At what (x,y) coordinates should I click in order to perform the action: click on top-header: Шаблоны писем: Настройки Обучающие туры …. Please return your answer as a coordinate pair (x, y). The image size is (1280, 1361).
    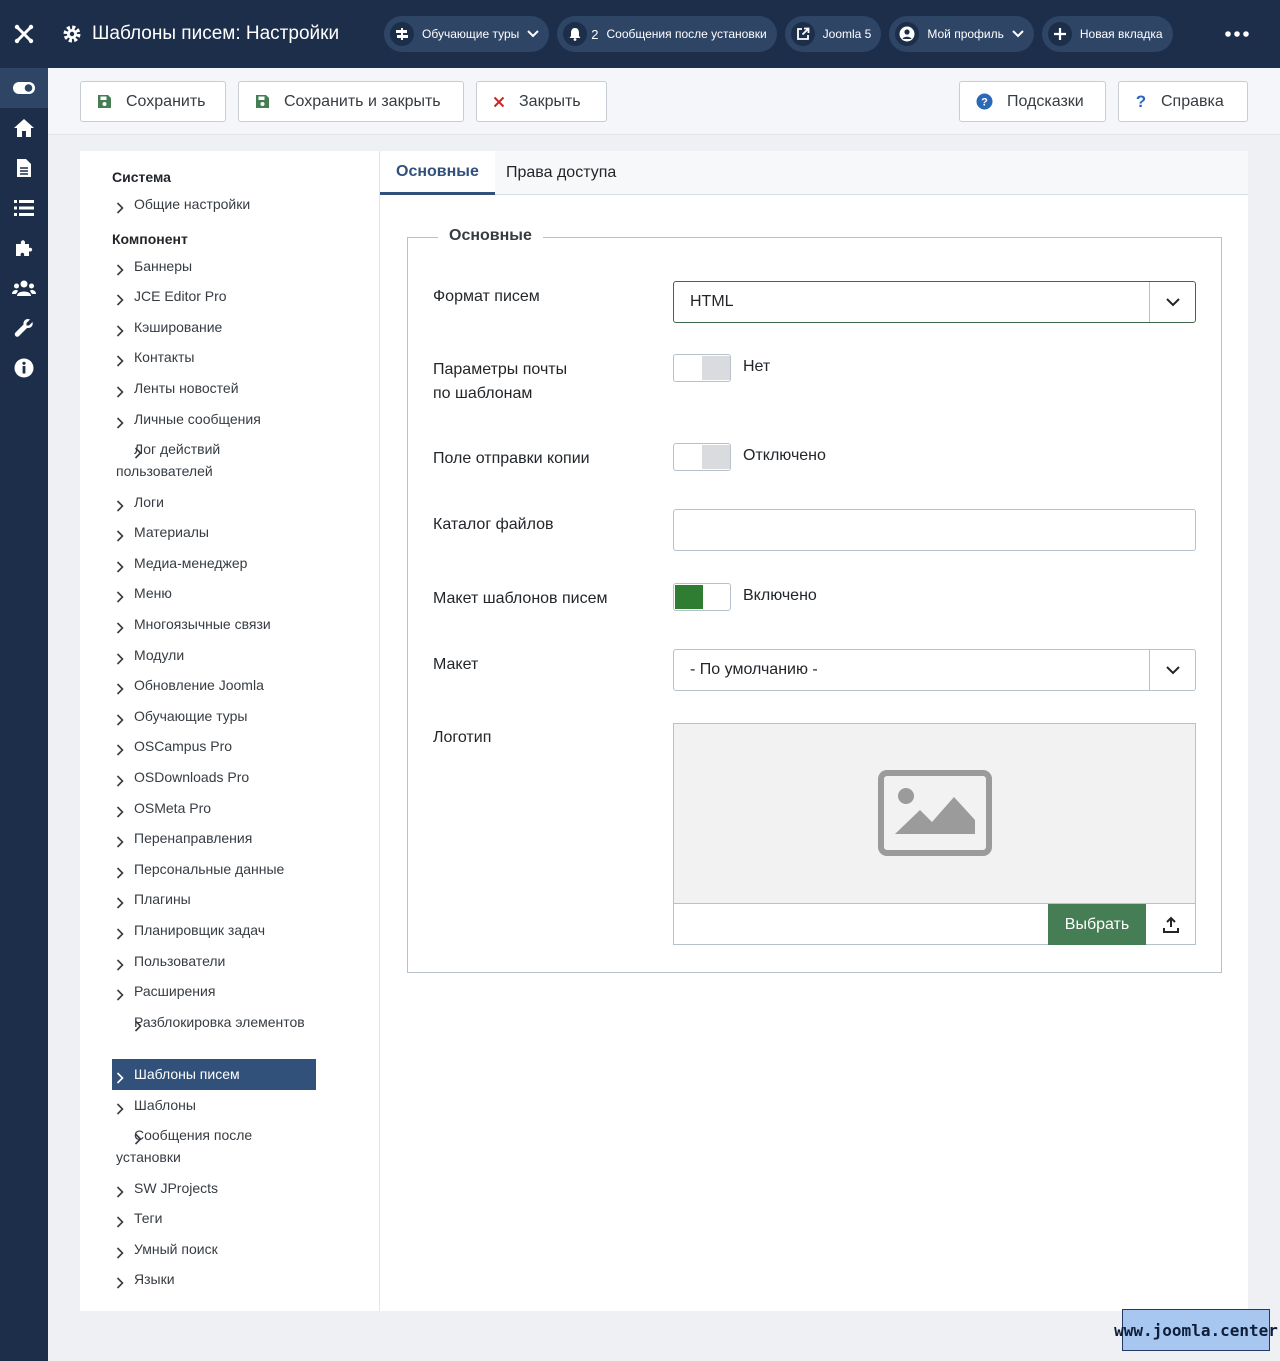
    Looking at the image, I should click on (640, 34).